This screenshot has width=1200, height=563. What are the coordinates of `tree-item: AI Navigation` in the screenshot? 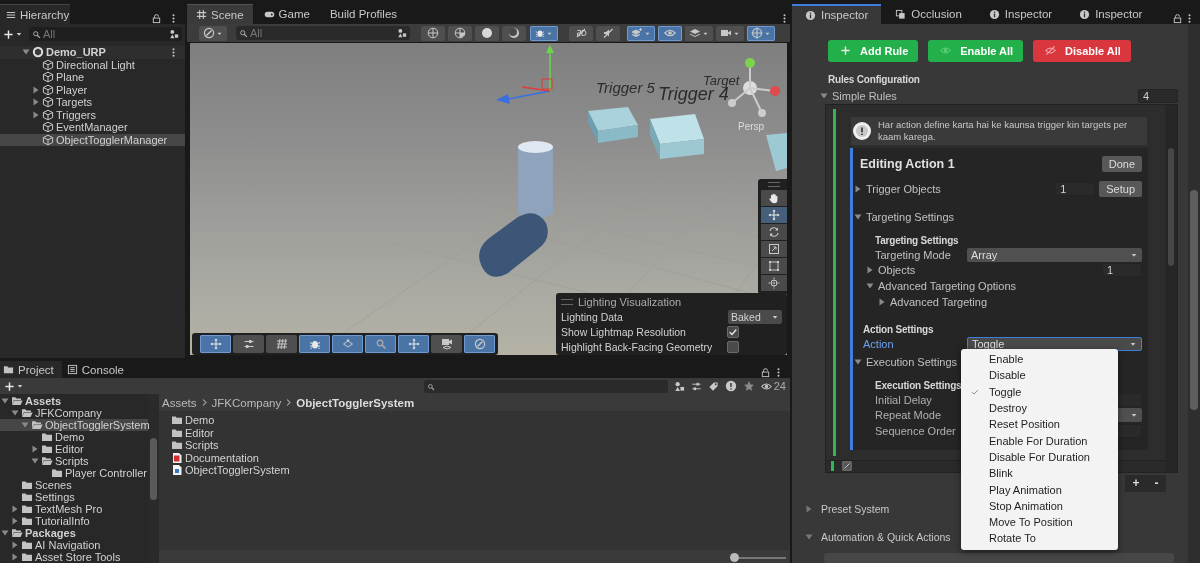 It's located at (74, 545).